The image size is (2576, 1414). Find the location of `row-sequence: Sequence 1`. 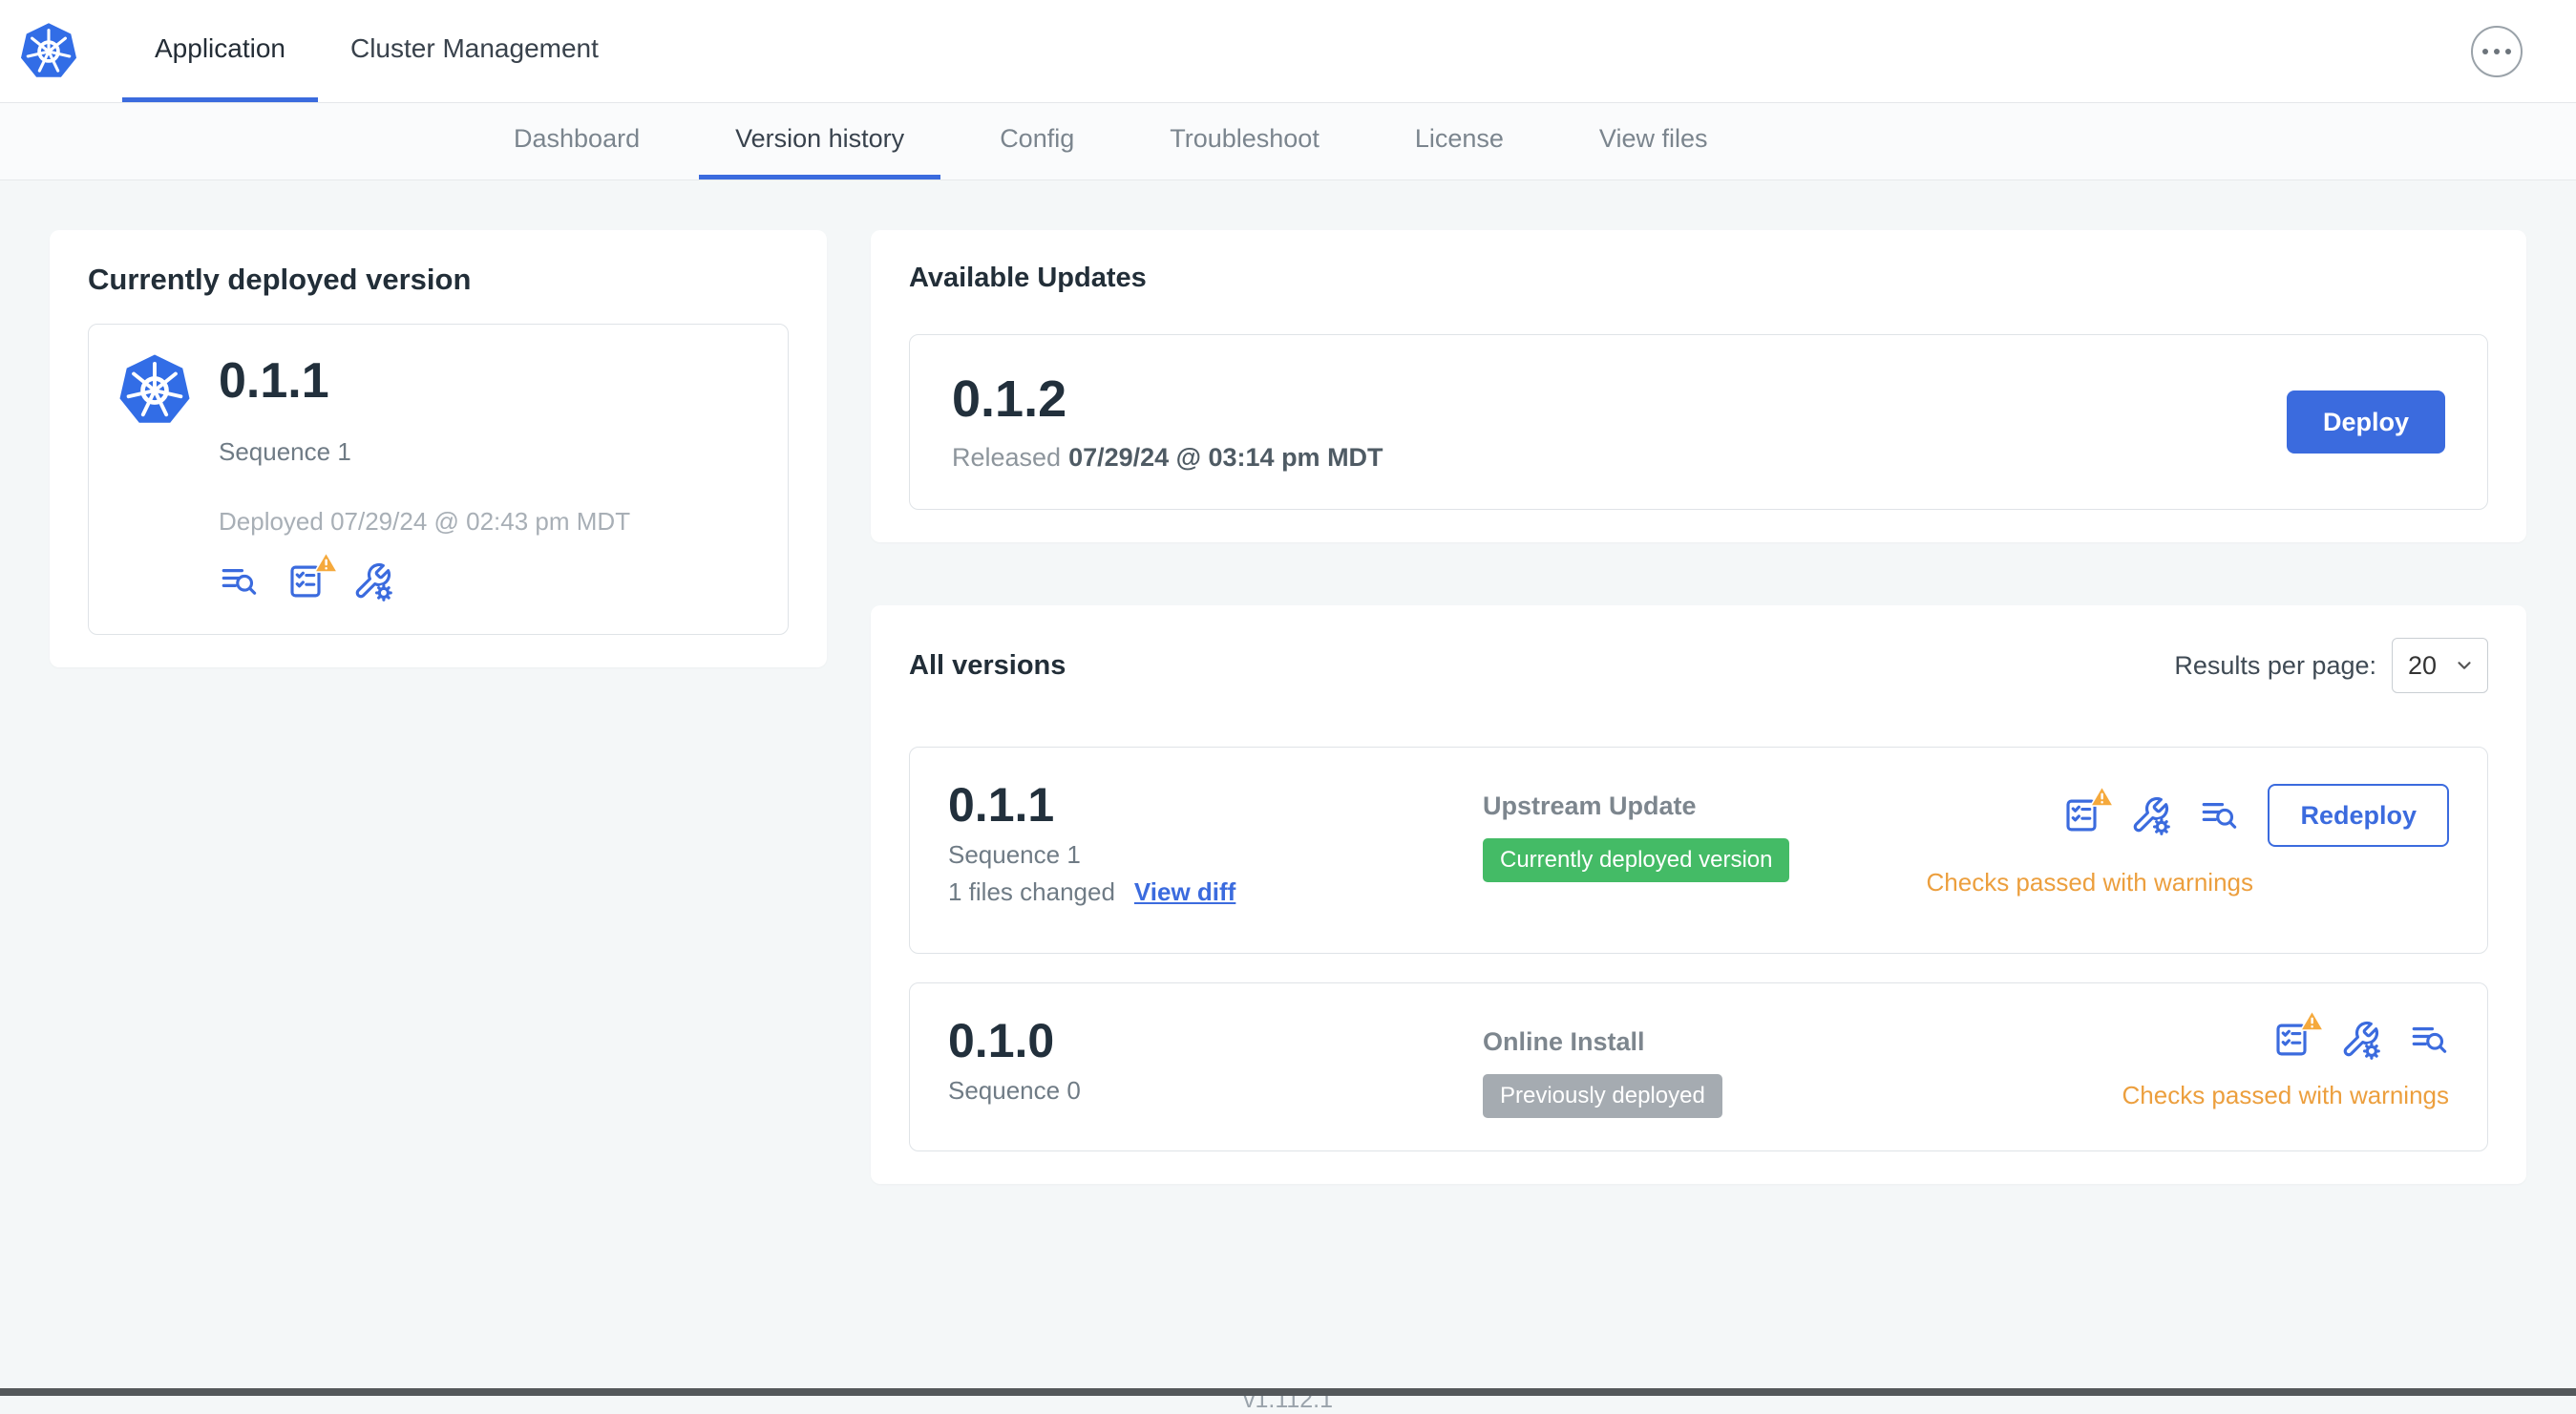

row-sequence: Sequence 1 is located at coordinates (1014, 854).